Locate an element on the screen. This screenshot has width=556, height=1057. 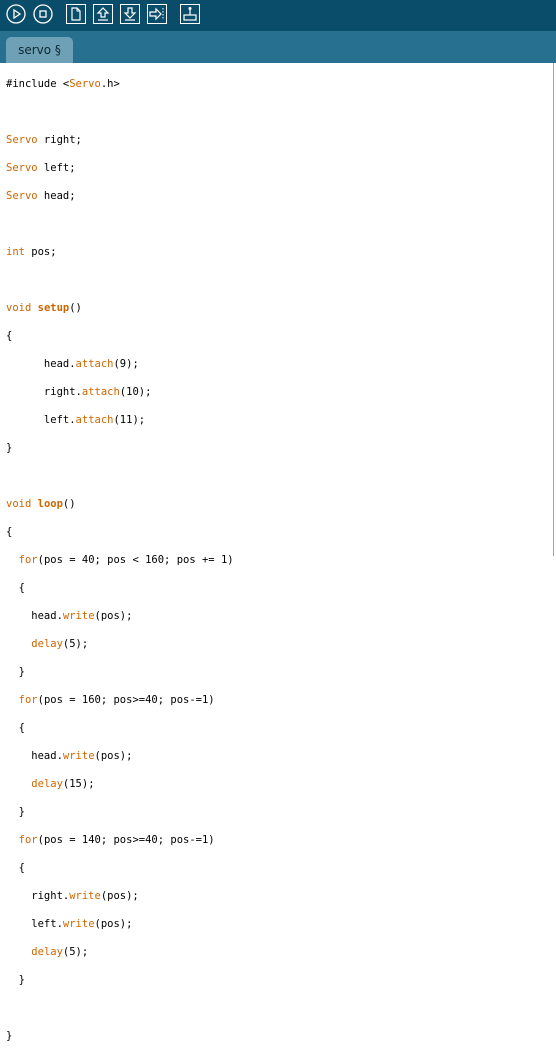
open-button is located at coordinates (103, 14).